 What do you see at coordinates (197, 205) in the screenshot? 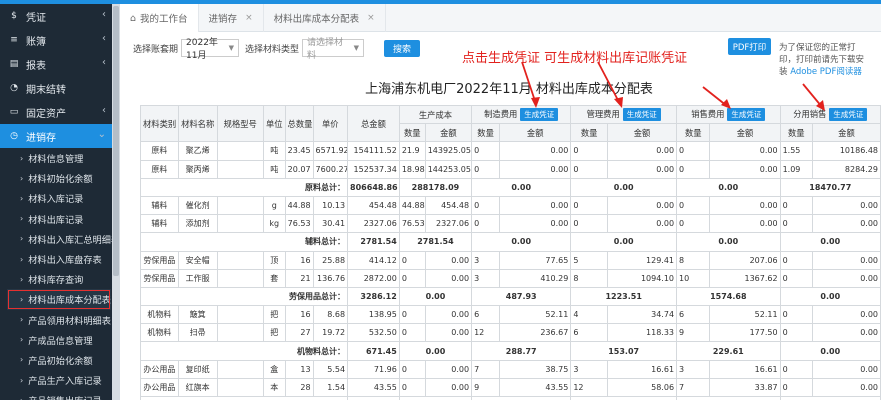
I see `table-cell: 催化剂` at bounding box center [197, 205].